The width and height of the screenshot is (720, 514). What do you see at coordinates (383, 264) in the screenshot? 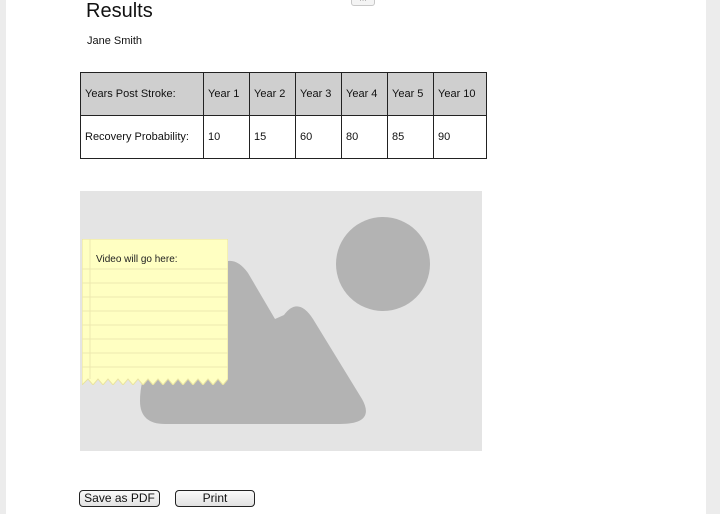
I see `sun-icon` at bounding box center [383, 264].